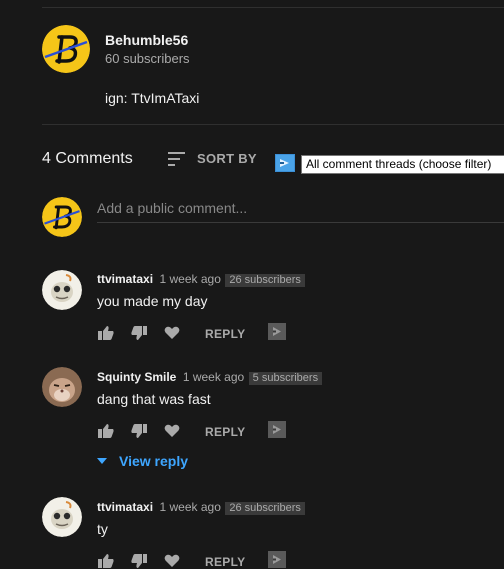  What do you see at coordinates (102, 461) in the screenshot?
I see `chevron-down-icon` at bounding box center [102, 461].